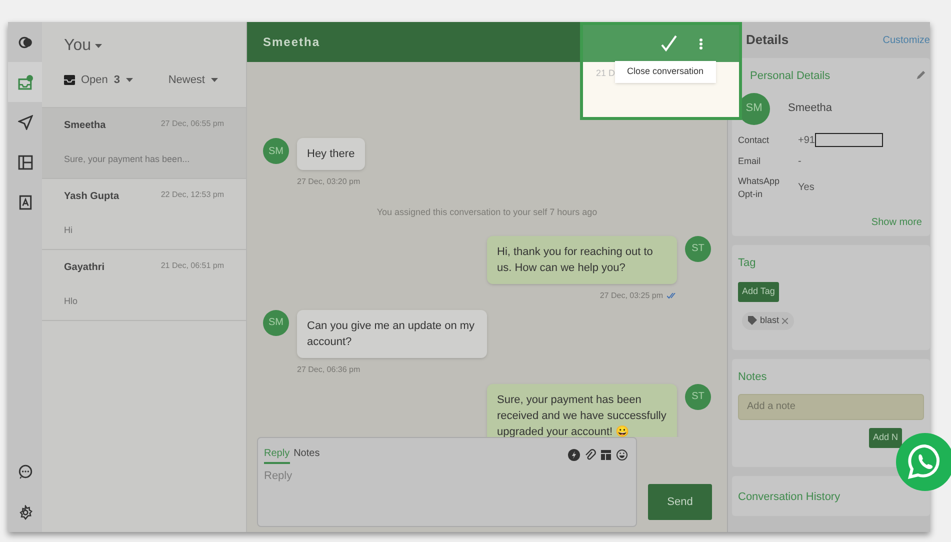 The width and height of the screenshot is (951, 542). What do you see at coordinates (25, 471) in the screenshot?
I see `chat-icon` at bounding box center [25, 471].